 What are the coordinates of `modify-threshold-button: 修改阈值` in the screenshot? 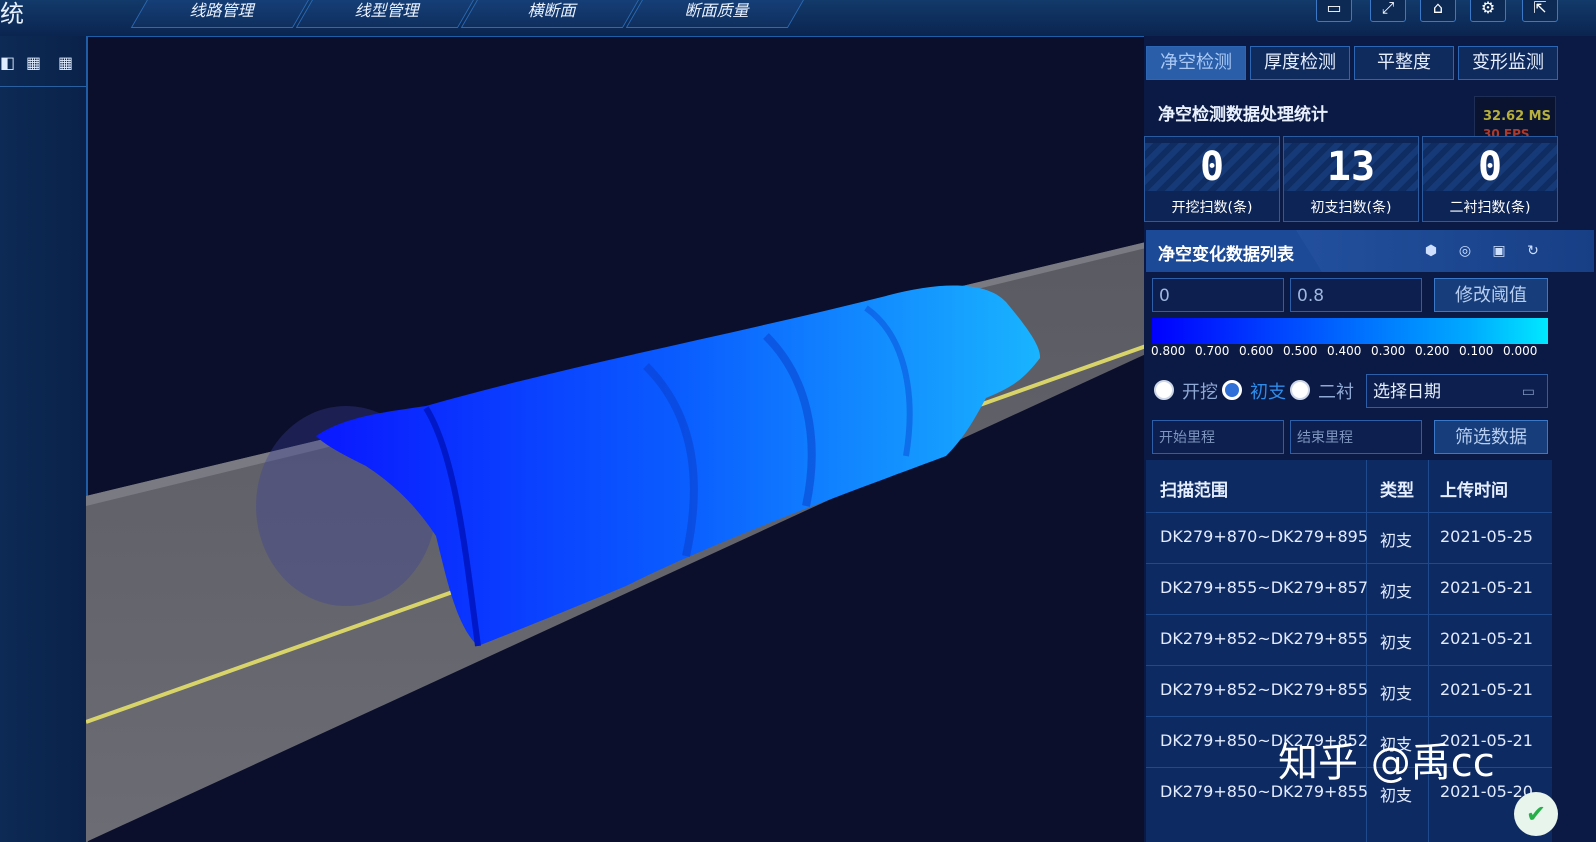 It's located at (1491, 295).